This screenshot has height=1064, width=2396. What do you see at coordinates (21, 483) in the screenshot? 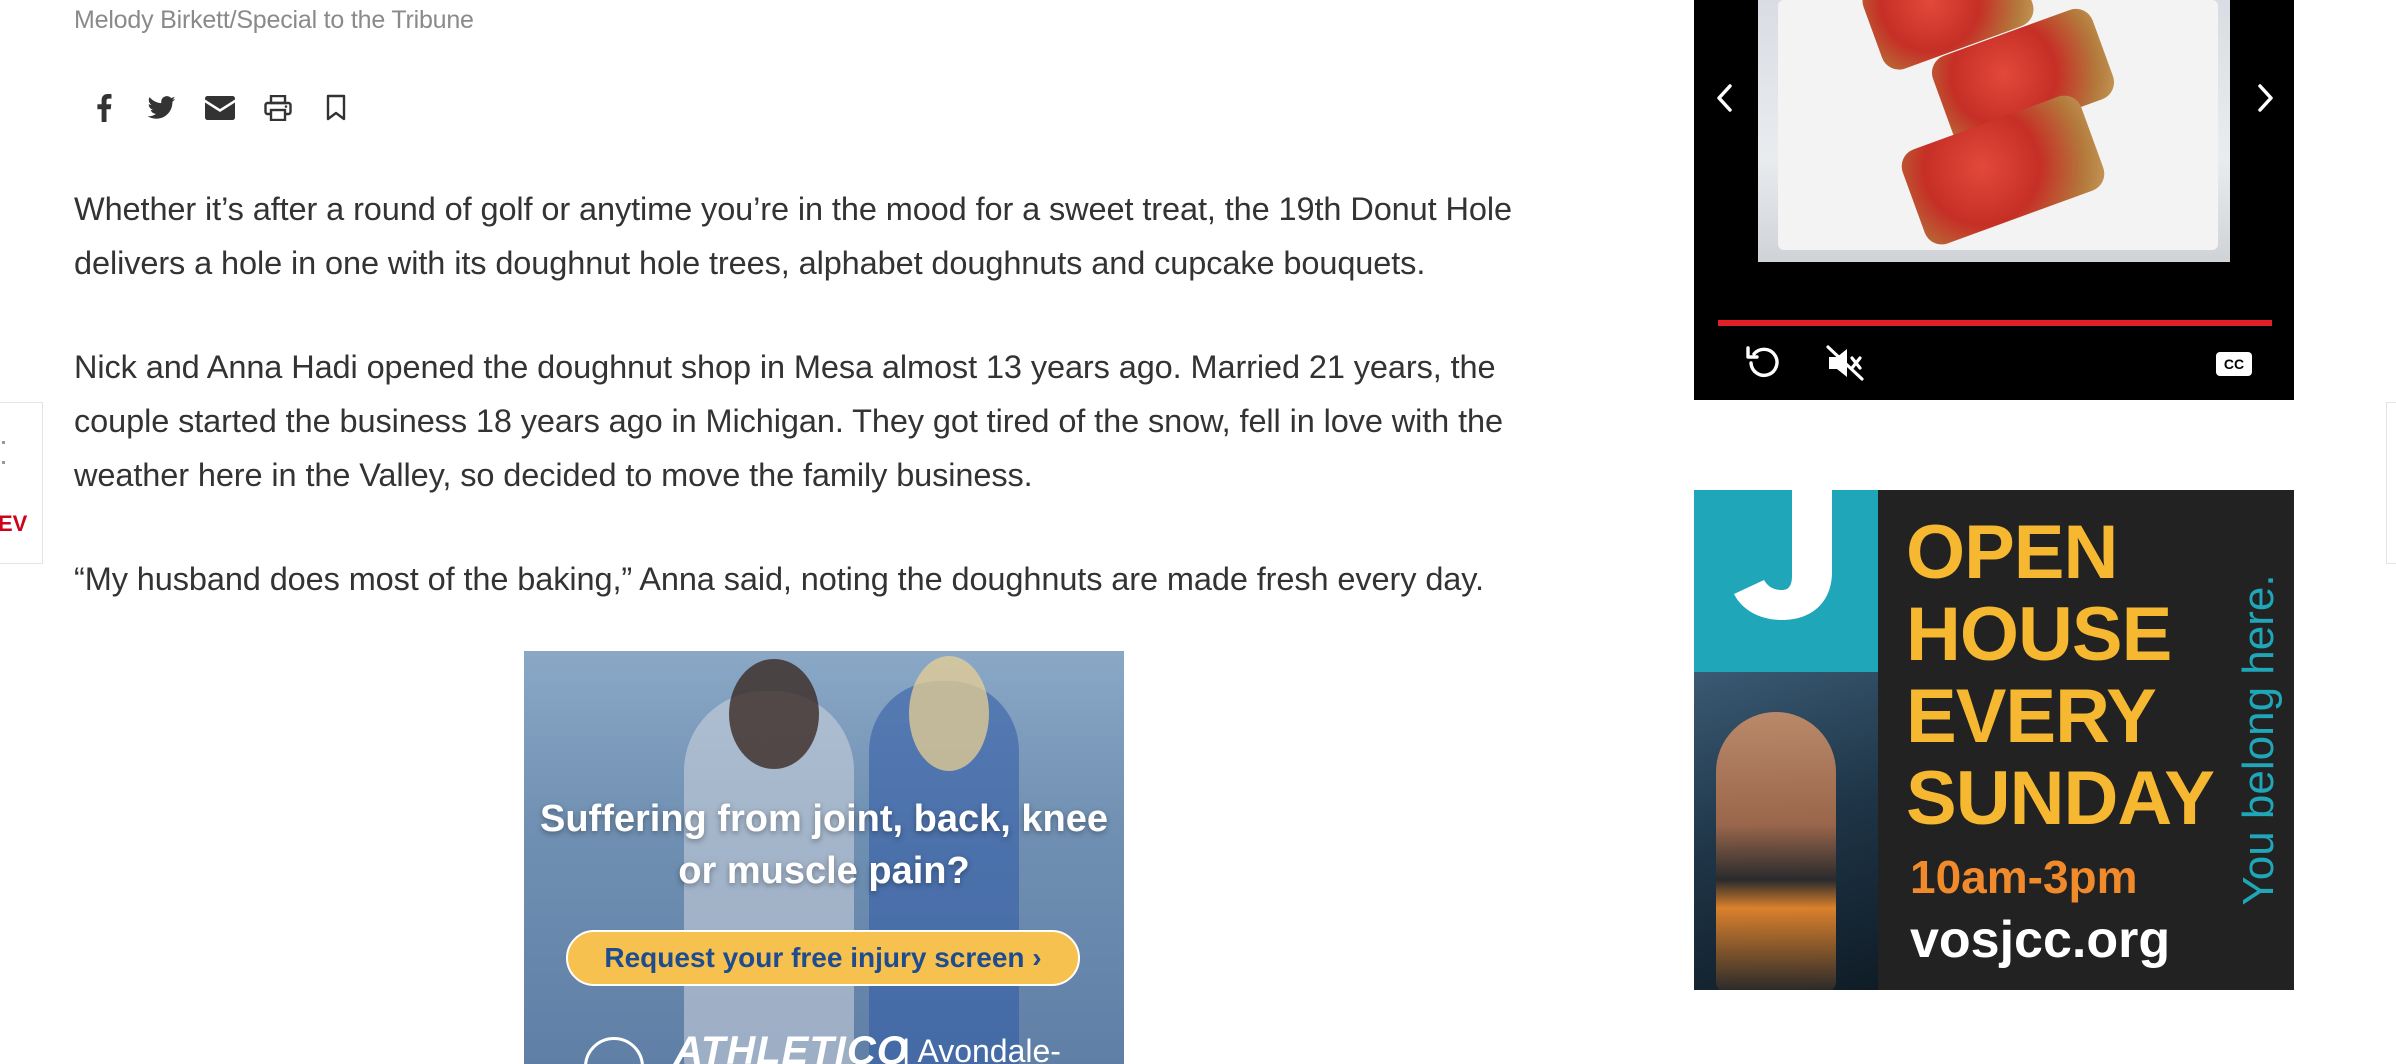
I see `previous-article-tab: EV` at bounding box center [21, 483].